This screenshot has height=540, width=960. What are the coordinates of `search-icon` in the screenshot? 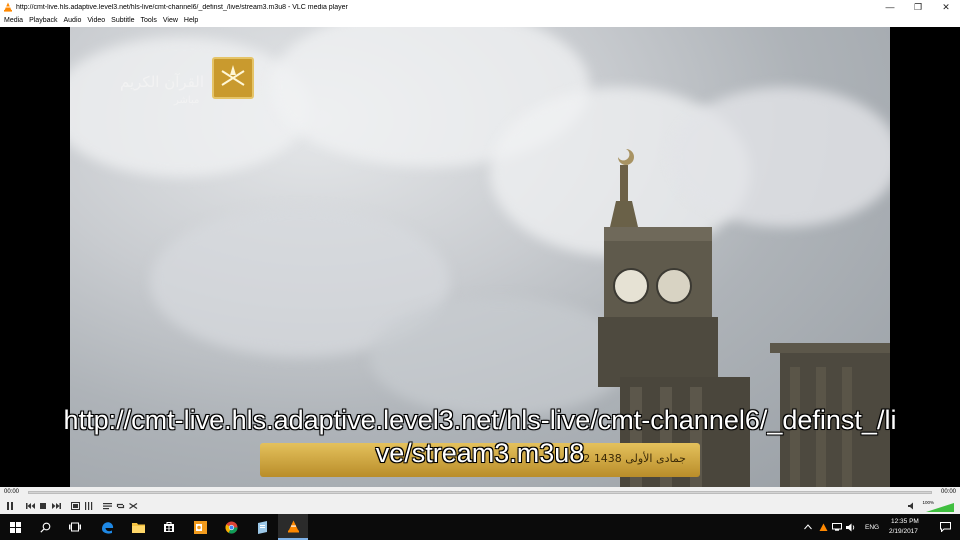 It's located at (44, 527).